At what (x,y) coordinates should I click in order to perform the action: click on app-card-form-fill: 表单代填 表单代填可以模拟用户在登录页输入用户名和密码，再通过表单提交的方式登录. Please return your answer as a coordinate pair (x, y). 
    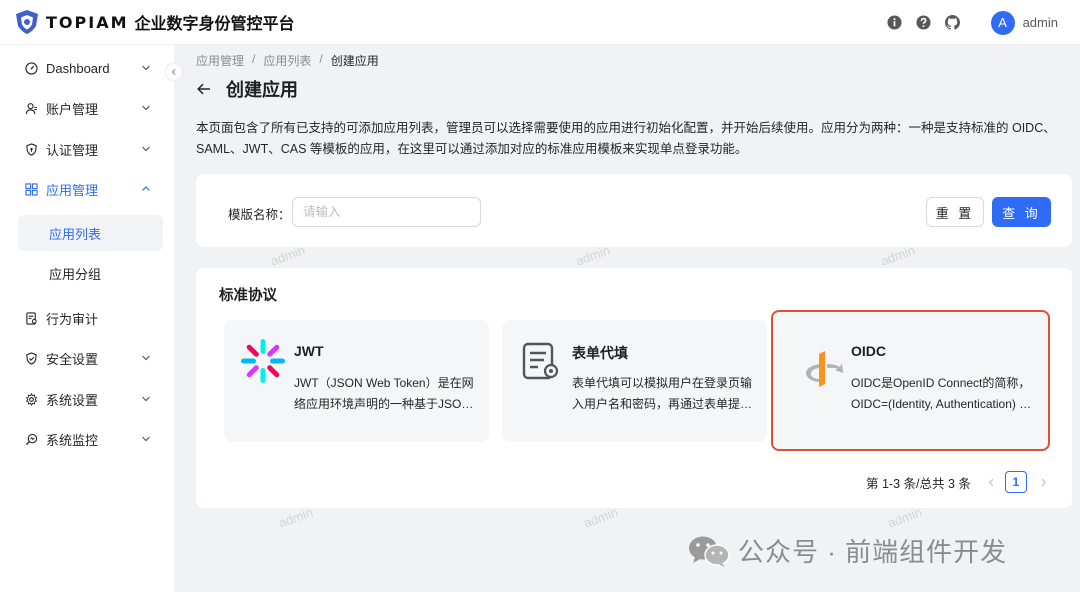
    Looking at the image, I should click on (634, 381).